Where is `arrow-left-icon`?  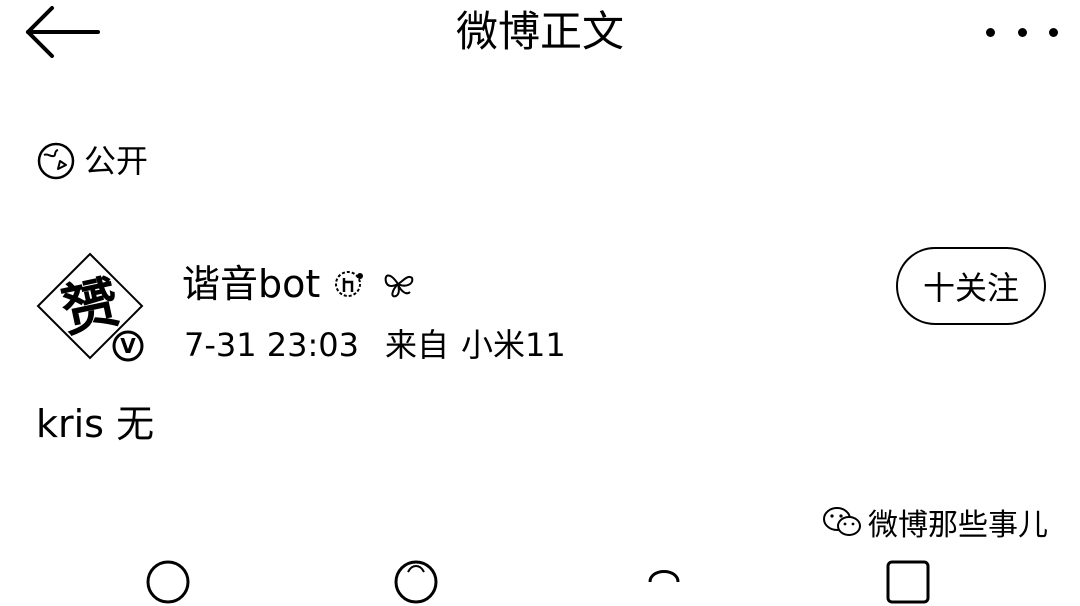
arrow-left-icon is located at coordinates (63, 32).